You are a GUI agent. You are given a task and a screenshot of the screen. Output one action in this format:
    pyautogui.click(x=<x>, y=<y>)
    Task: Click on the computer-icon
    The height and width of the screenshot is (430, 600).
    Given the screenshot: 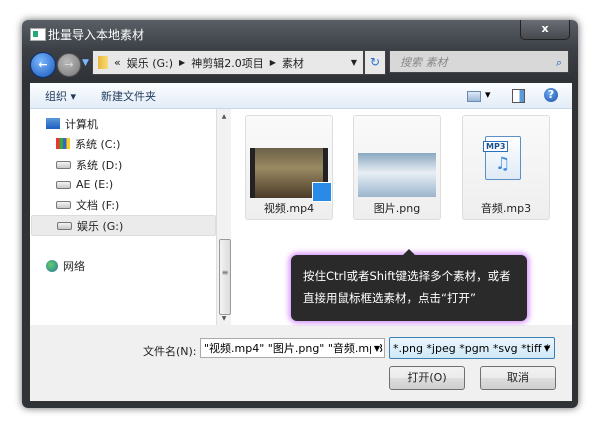 What is the action you would take?
    pyautogui.click(x=53, y=123)
    